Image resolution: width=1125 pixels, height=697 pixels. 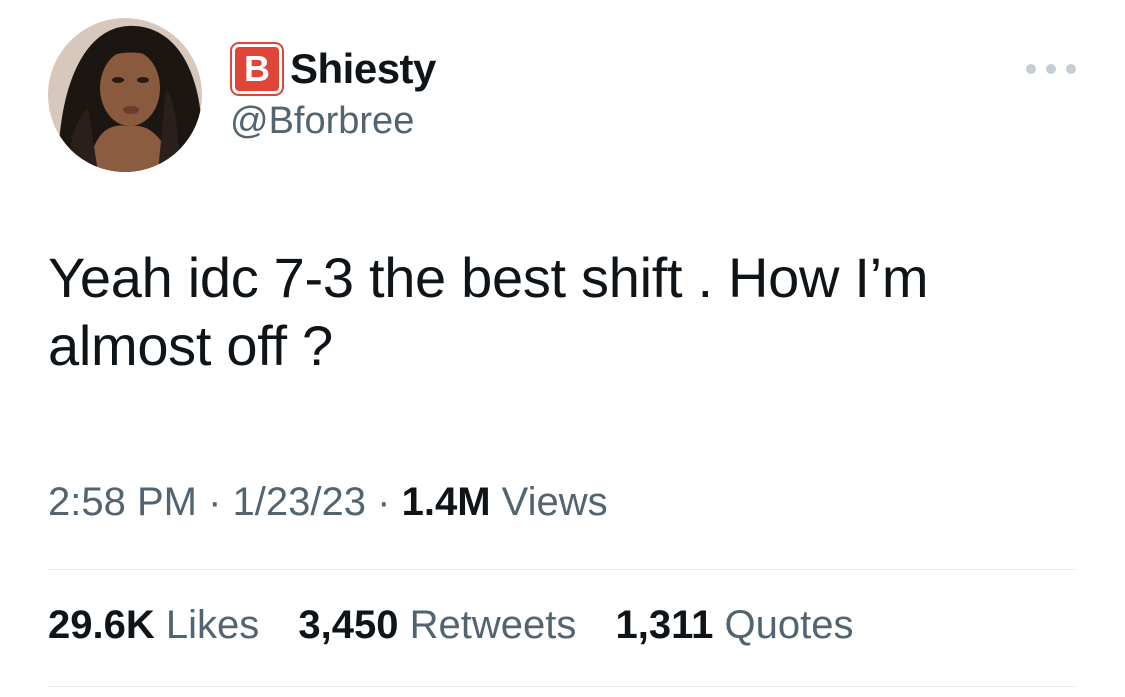 I want to click on views-count: 1.4M, so click(x=446, y=502).